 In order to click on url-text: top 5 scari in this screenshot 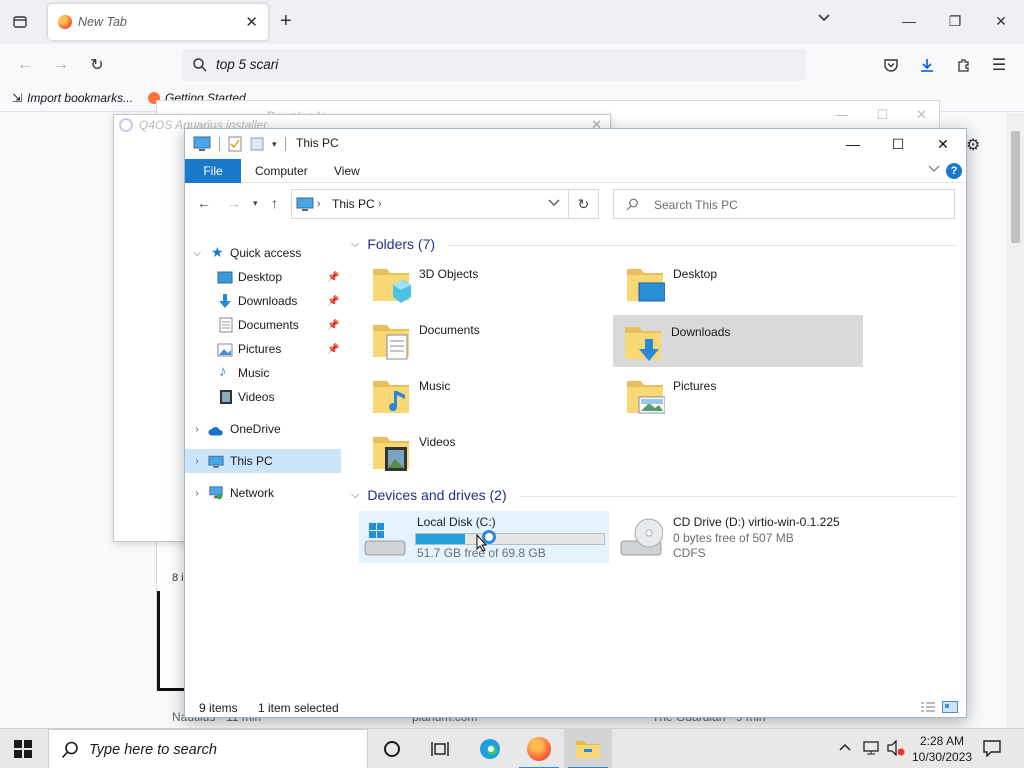, I will do `click(247, 64)`.